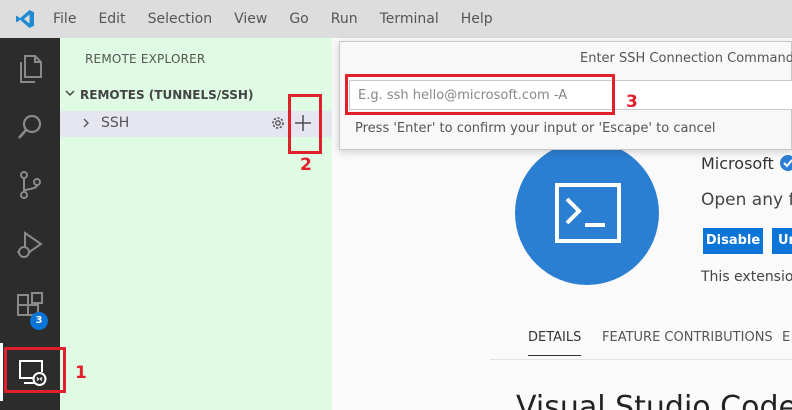 Image resolution: width=792 pixels, height=410 pixels. Describe the element at coordinates (298, 19) in the screenshot. I see `menu-go: Go` at that location.